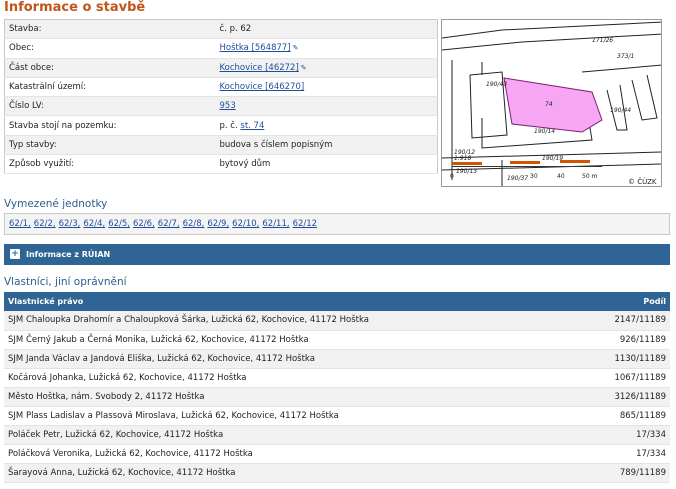 This screenshot has width=676, height=489. What do you see at coordinates (462, 158) in the screenshot?
I see `map-label: 1:918` at bounding box center [462, 158].